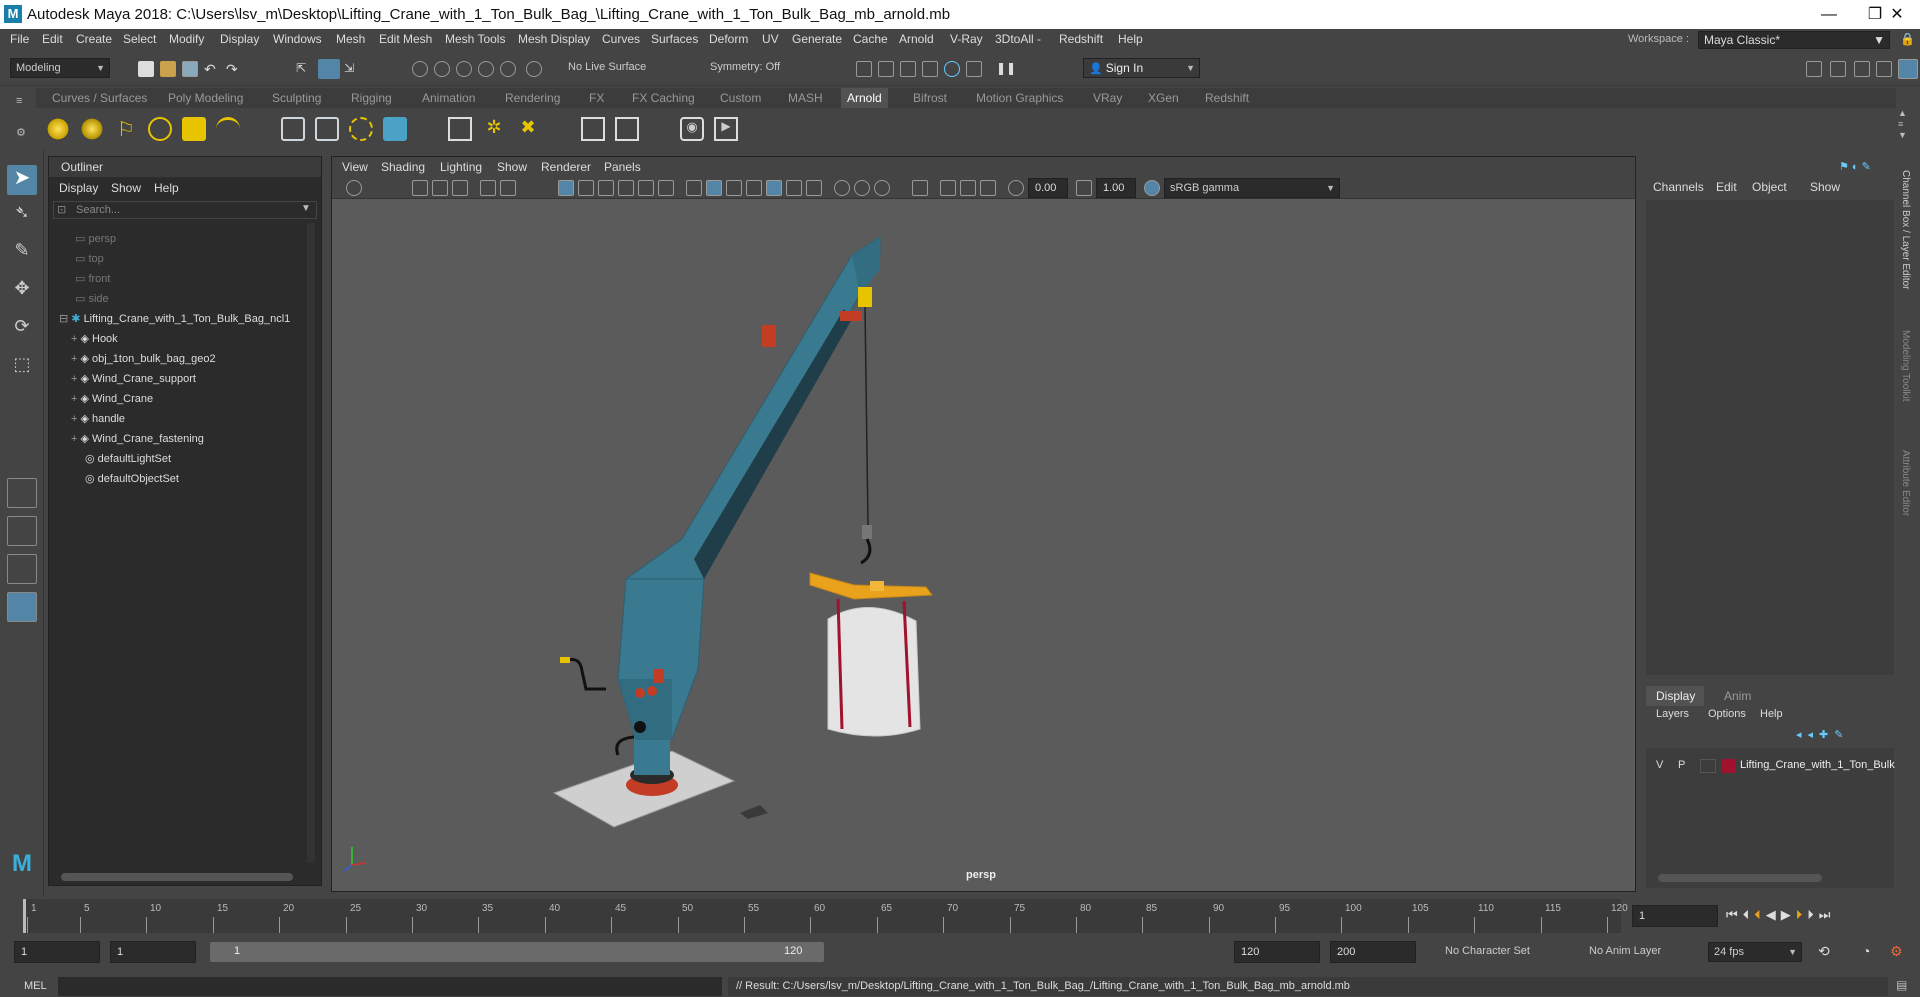 This screenshot has height=997, width=1920. I want to click on outliner-item-crane-support: + ◈ Wind_Crane_support, so click(133, 379).